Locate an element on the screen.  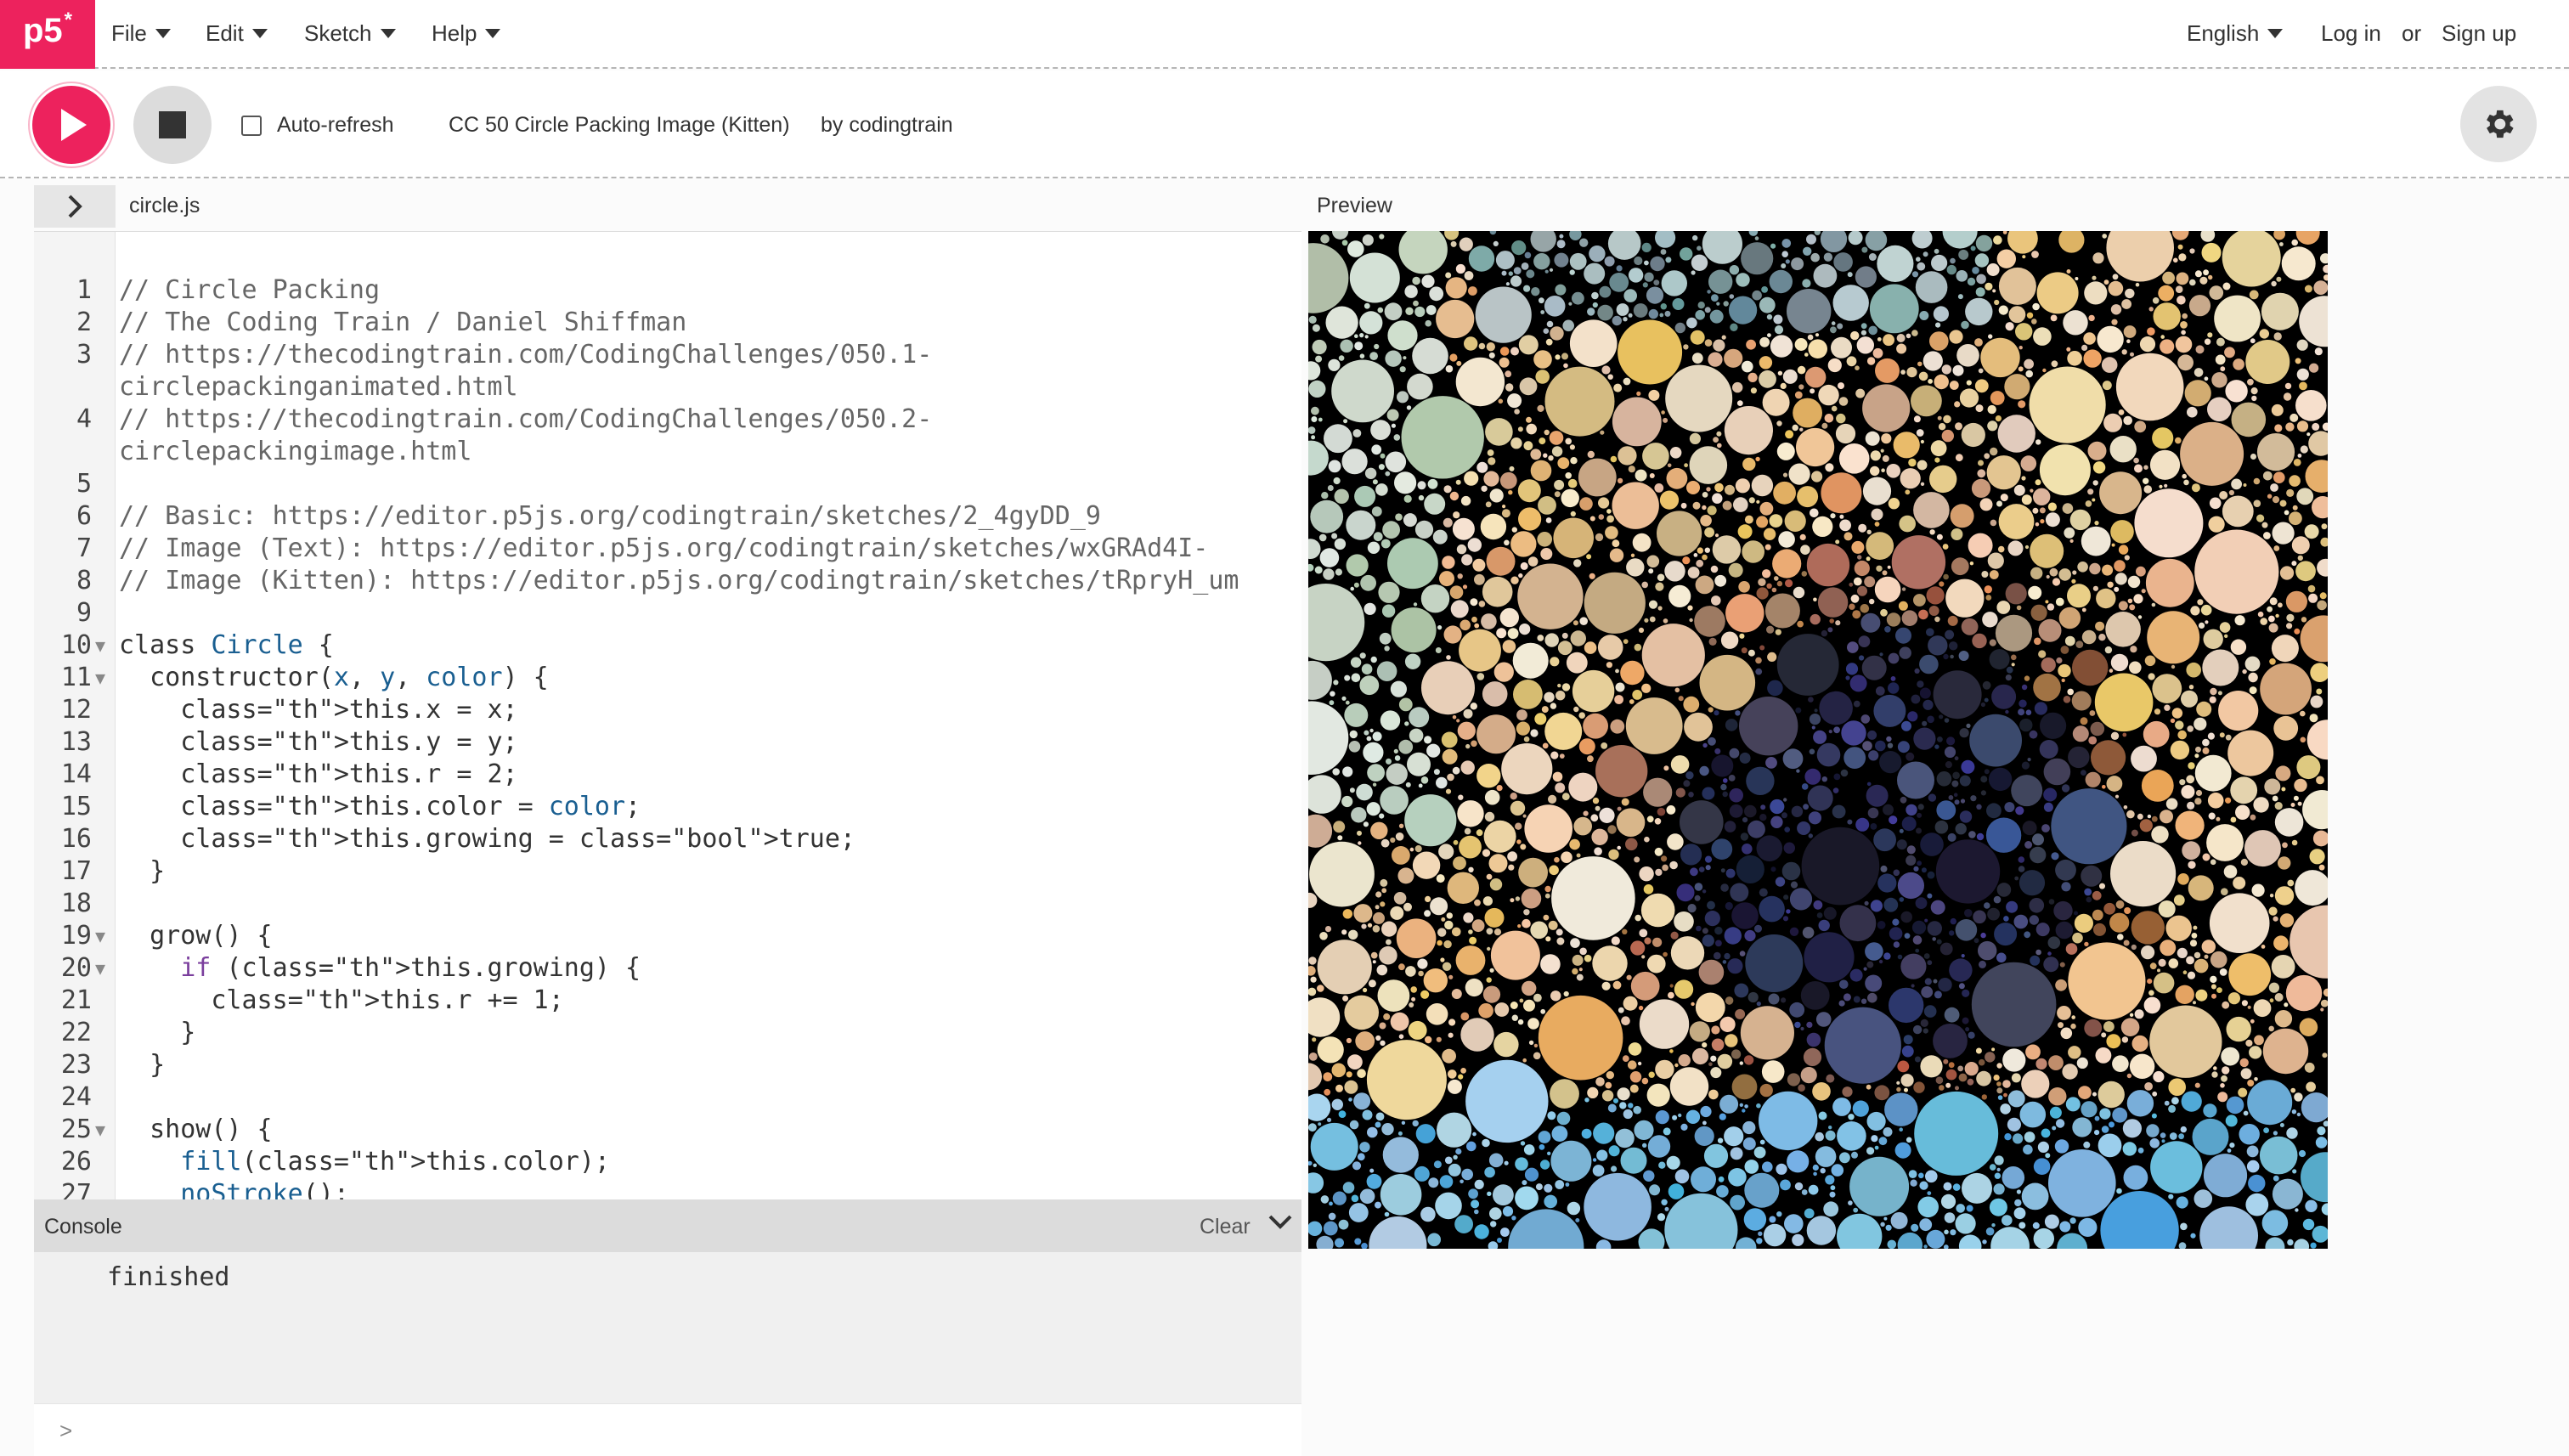
play-icon is located at coordinates (74, 125).